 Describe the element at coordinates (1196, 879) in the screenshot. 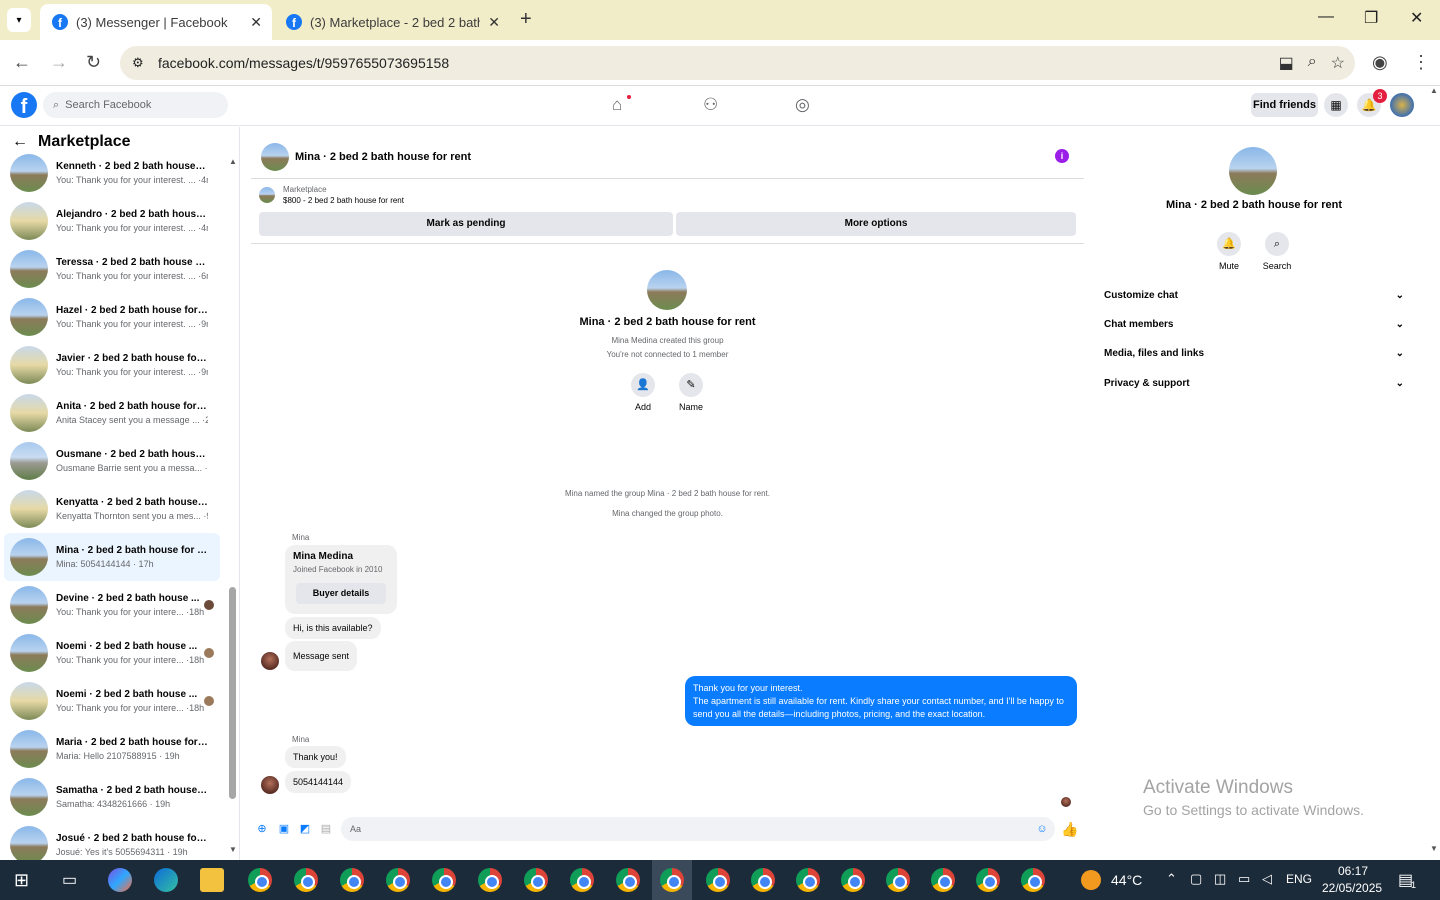

I see `meet-now-icon: ▢` at that location.